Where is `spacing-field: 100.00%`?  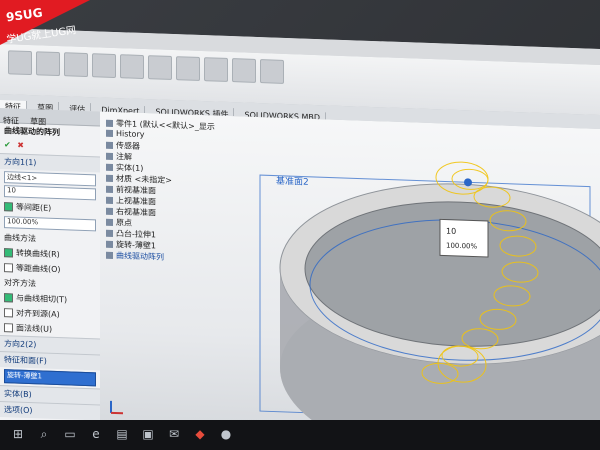
spacing-field: 100.00% is located at coordinates (50, 224).